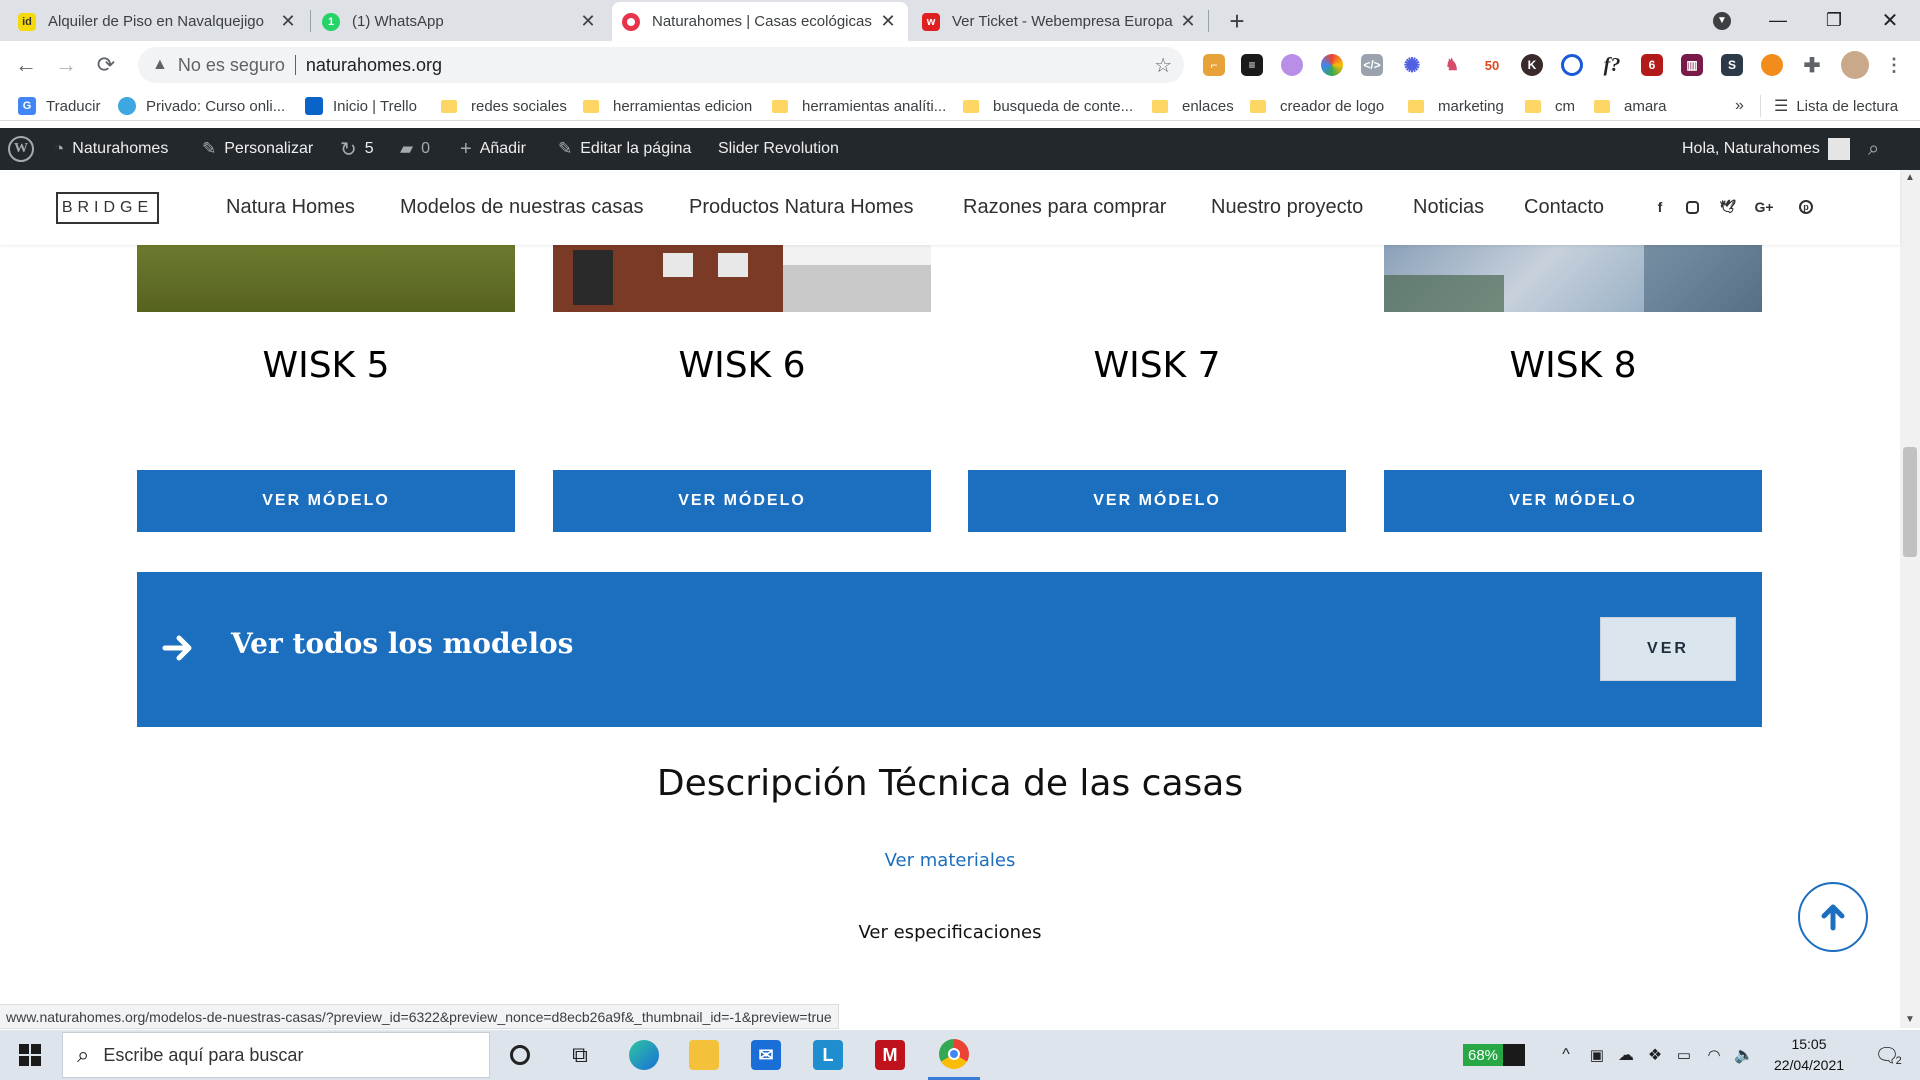 This screenshot has height=1080, width=1920. What do you see at coordinates (1252, 65) in the screenshot?
I see `buffer-extension-icon: ≡` at bounding box center [1252, 65].